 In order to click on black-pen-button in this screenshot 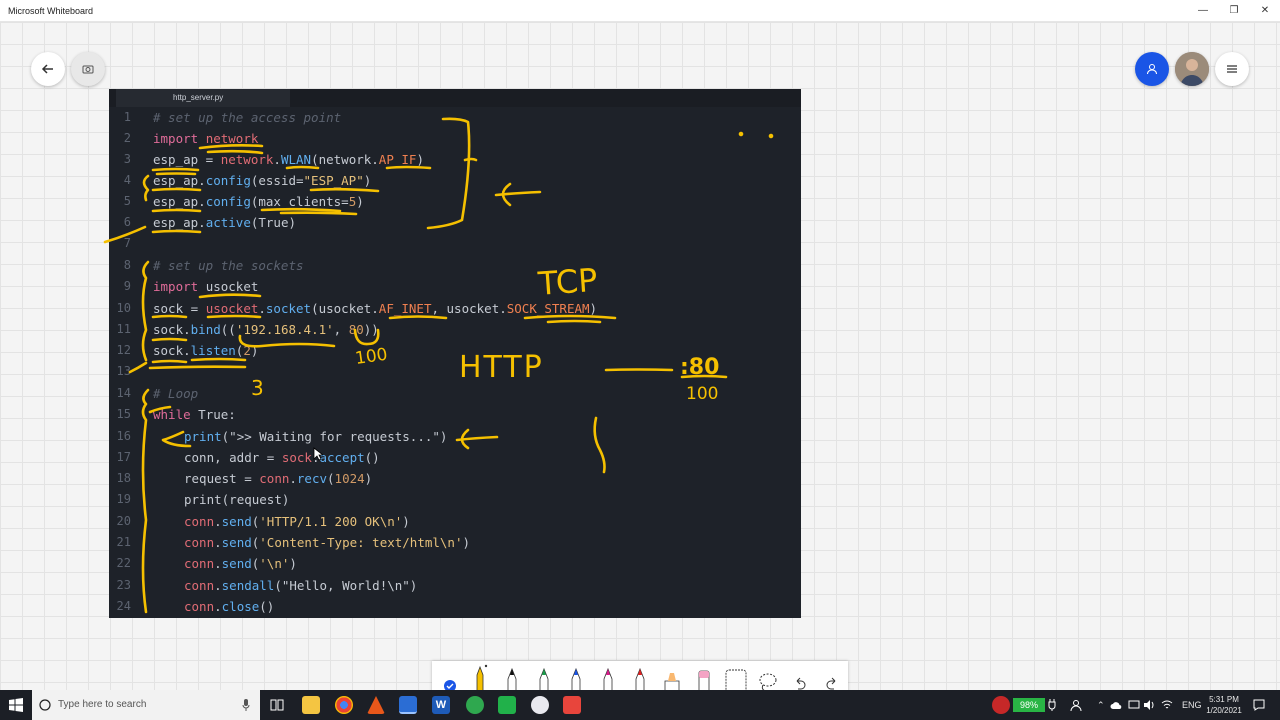, I will do `click(512, 678)`.